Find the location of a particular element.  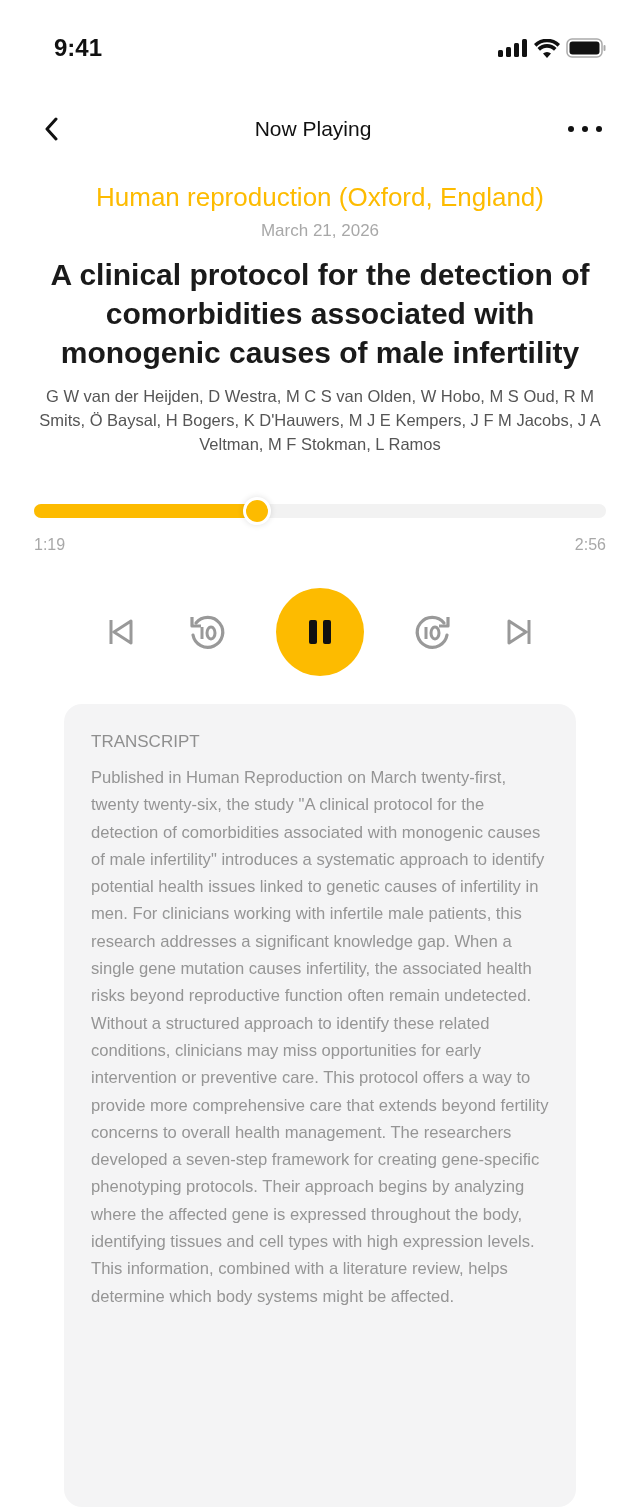

back-icon is located at coordinates (51, 129).